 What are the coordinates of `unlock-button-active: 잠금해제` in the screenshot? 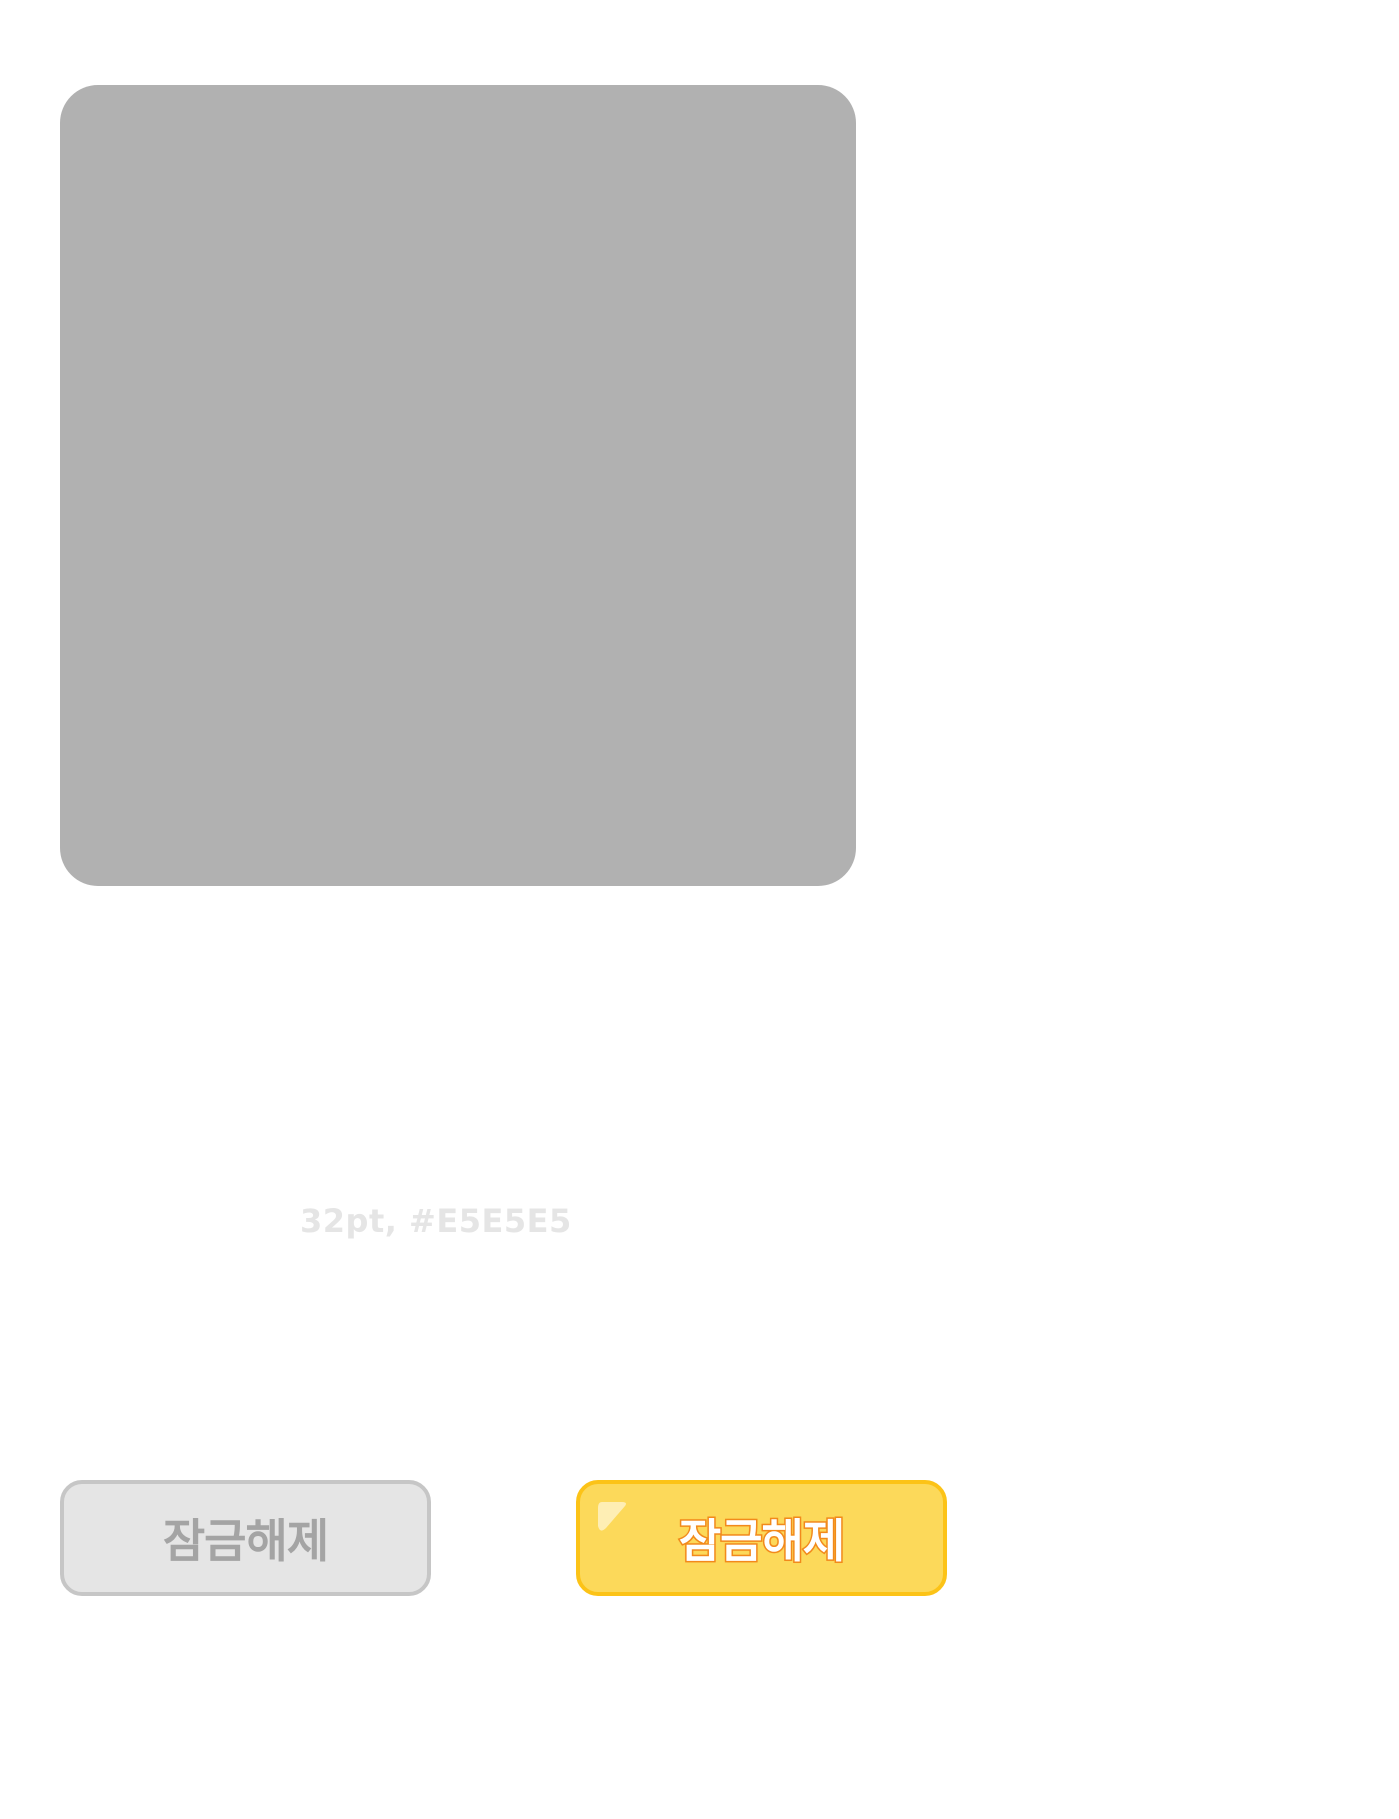 It's located at (761, 1538).